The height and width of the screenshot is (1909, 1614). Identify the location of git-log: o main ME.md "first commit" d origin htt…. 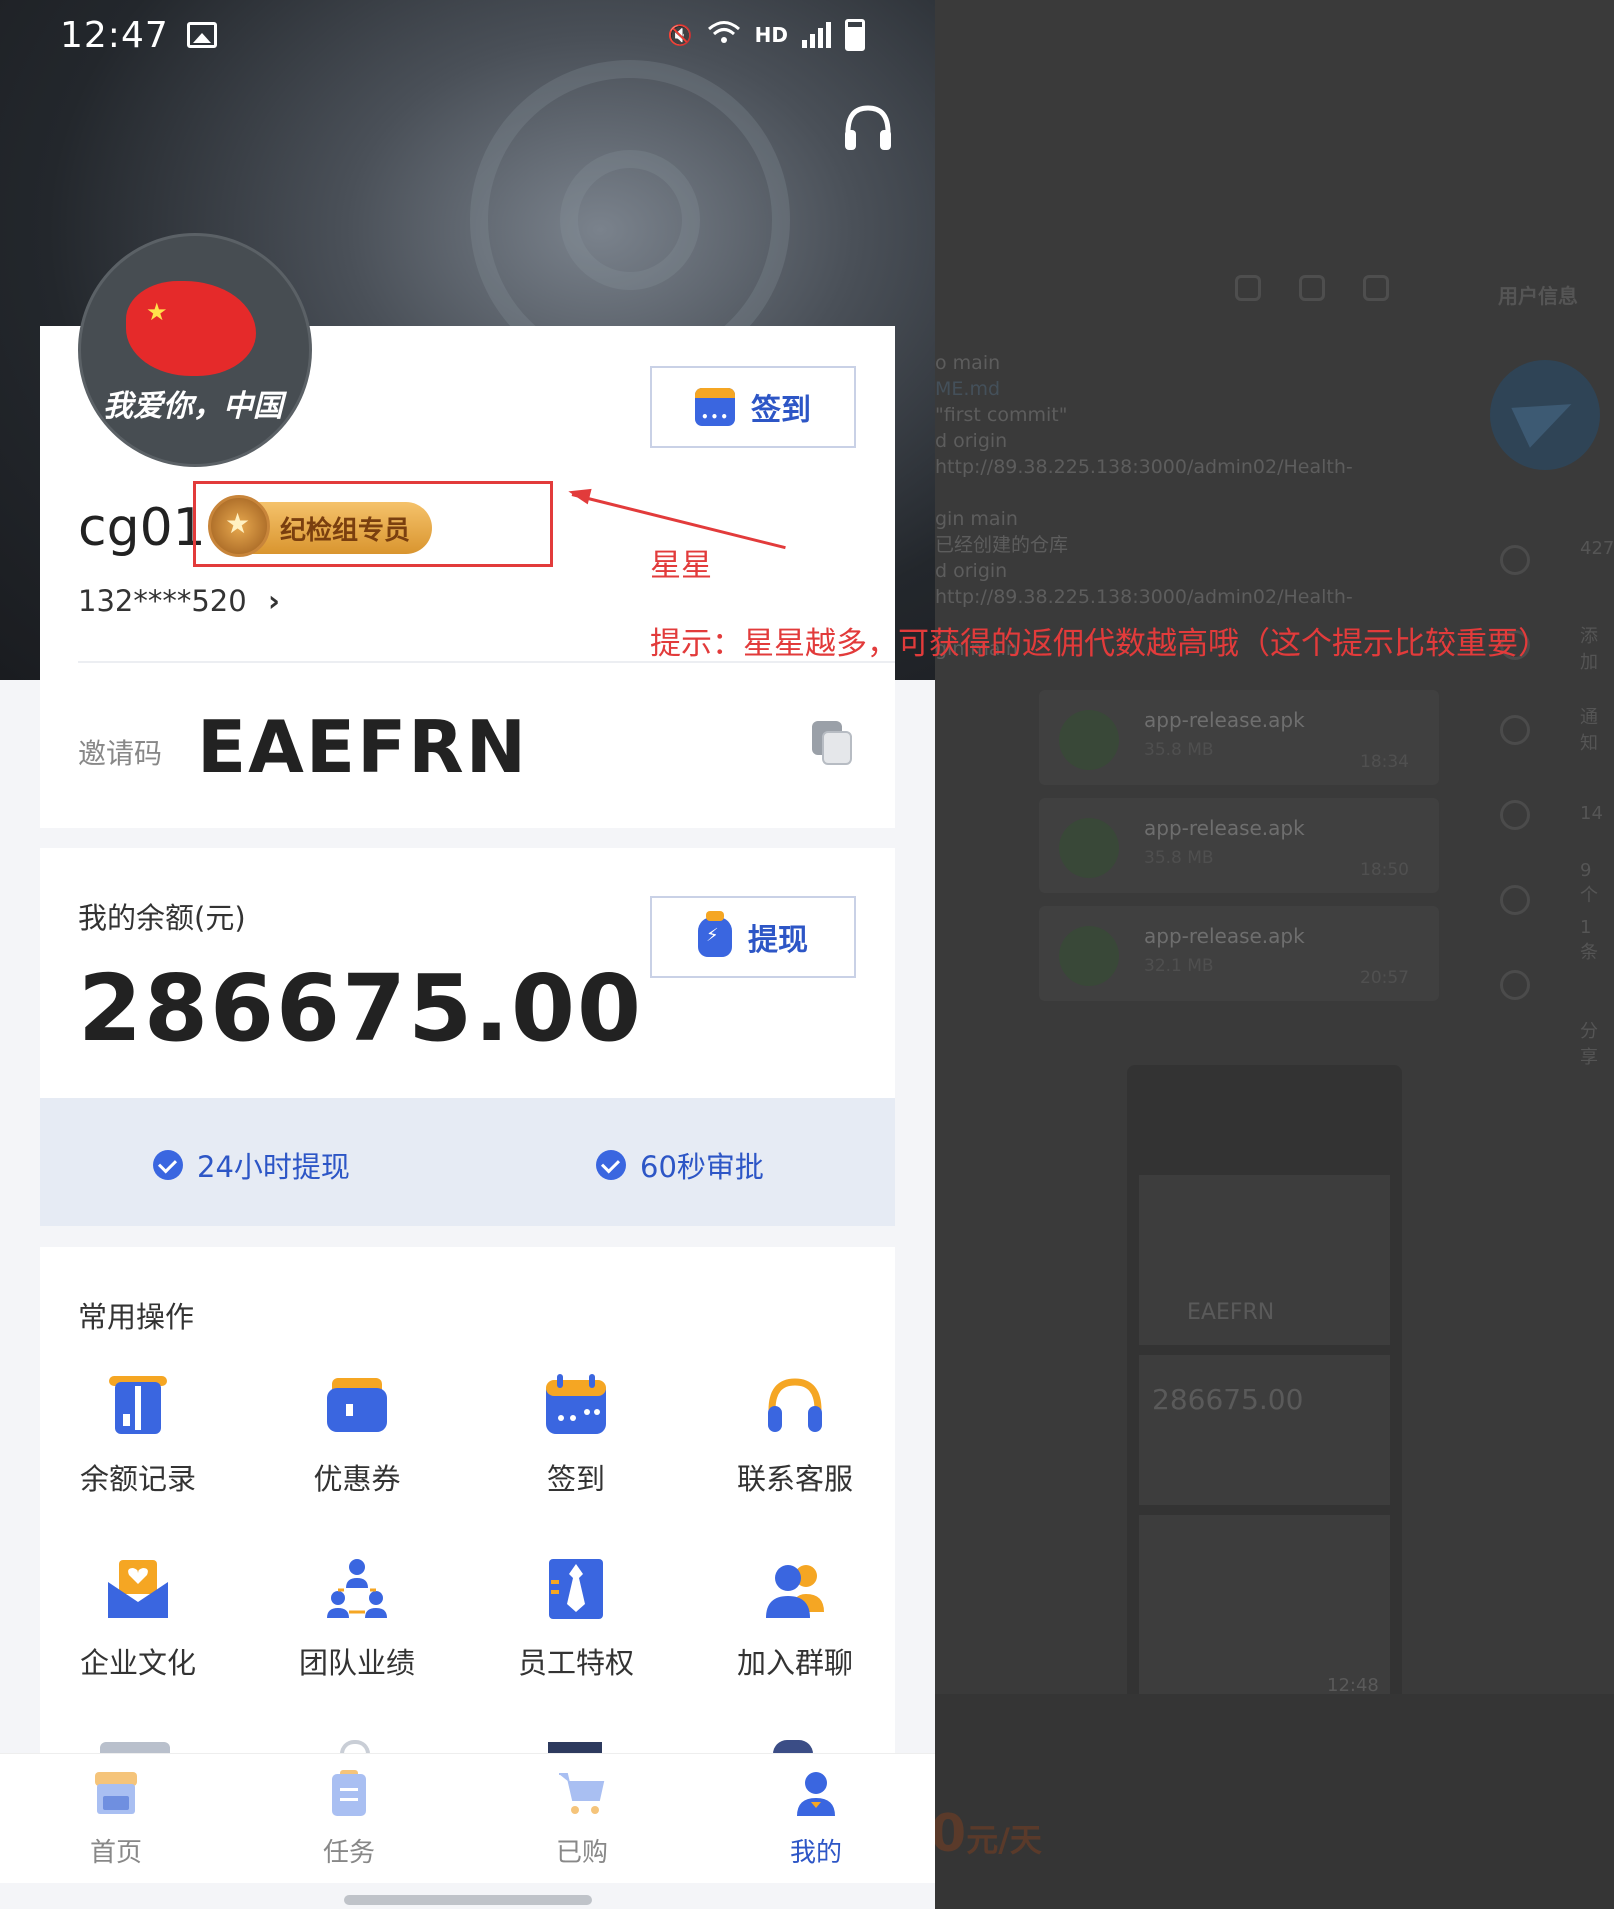
(1175, 506).